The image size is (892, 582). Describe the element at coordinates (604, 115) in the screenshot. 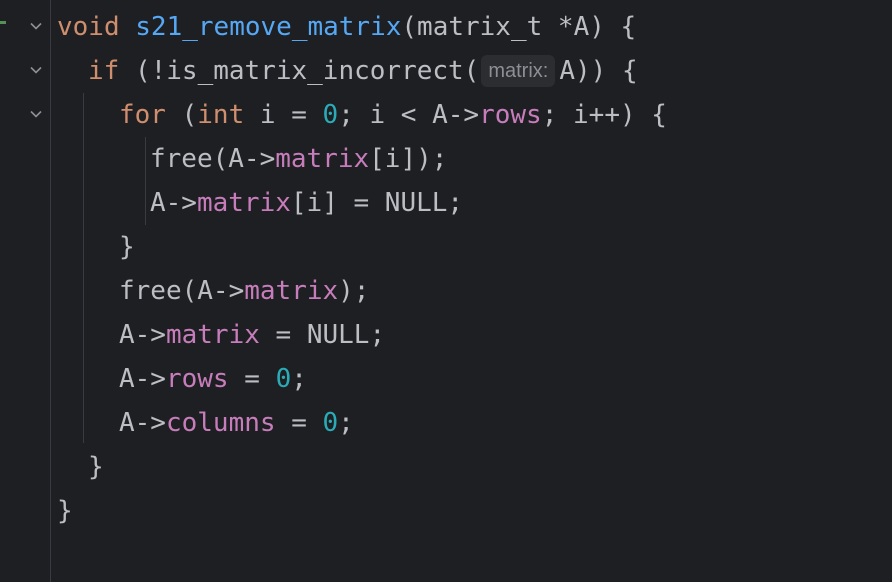

I see `code-text: ; i++) {` at that location.